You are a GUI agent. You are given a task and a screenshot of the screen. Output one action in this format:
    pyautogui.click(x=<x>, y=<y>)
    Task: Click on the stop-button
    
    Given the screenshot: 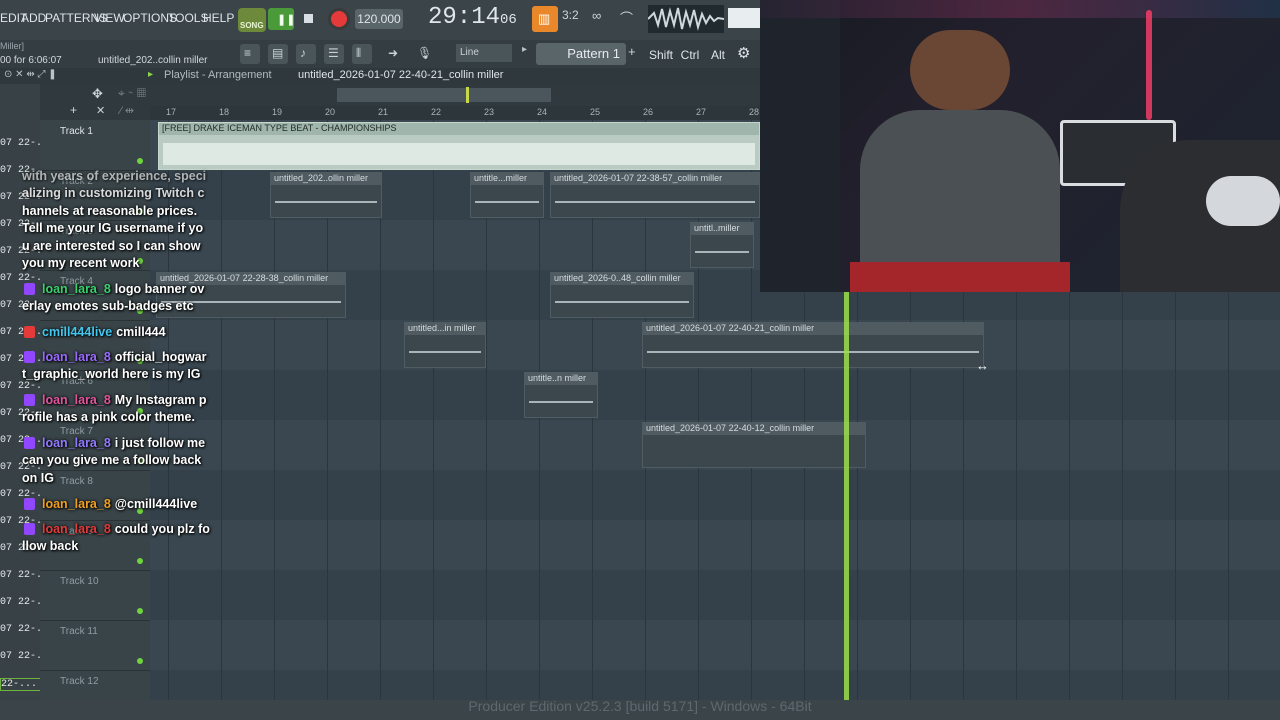 What is the action you would take?
    pyautogui.click(x=309, y=19)
    